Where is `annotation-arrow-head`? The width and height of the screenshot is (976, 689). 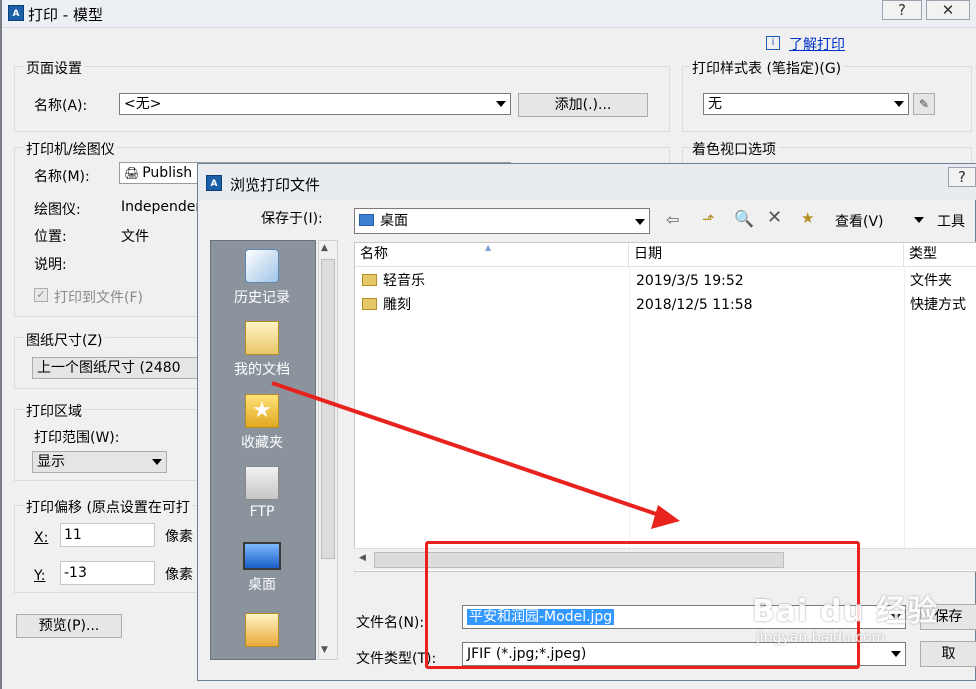 annotation-arrow-head is located at coordinates (665, 517).